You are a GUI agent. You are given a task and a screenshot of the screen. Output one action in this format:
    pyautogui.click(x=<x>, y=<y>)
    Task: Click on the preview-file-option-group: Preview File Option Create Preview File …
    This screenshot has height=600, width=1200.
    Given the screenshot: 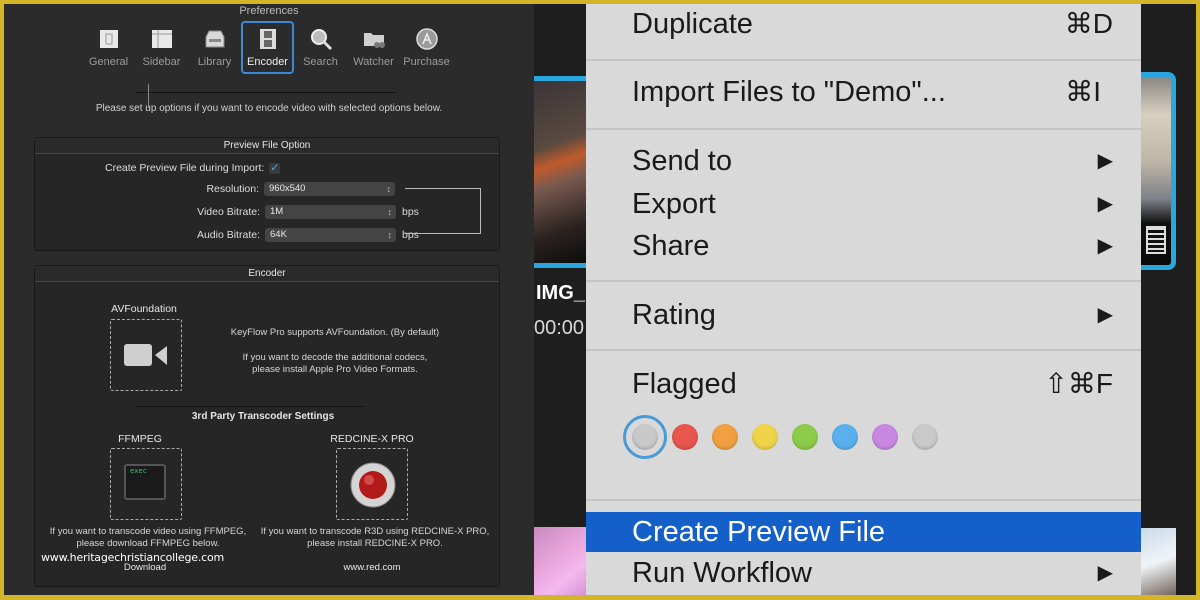 What is the action you would take?
    pyautogui.click(x=267, y=194)
    